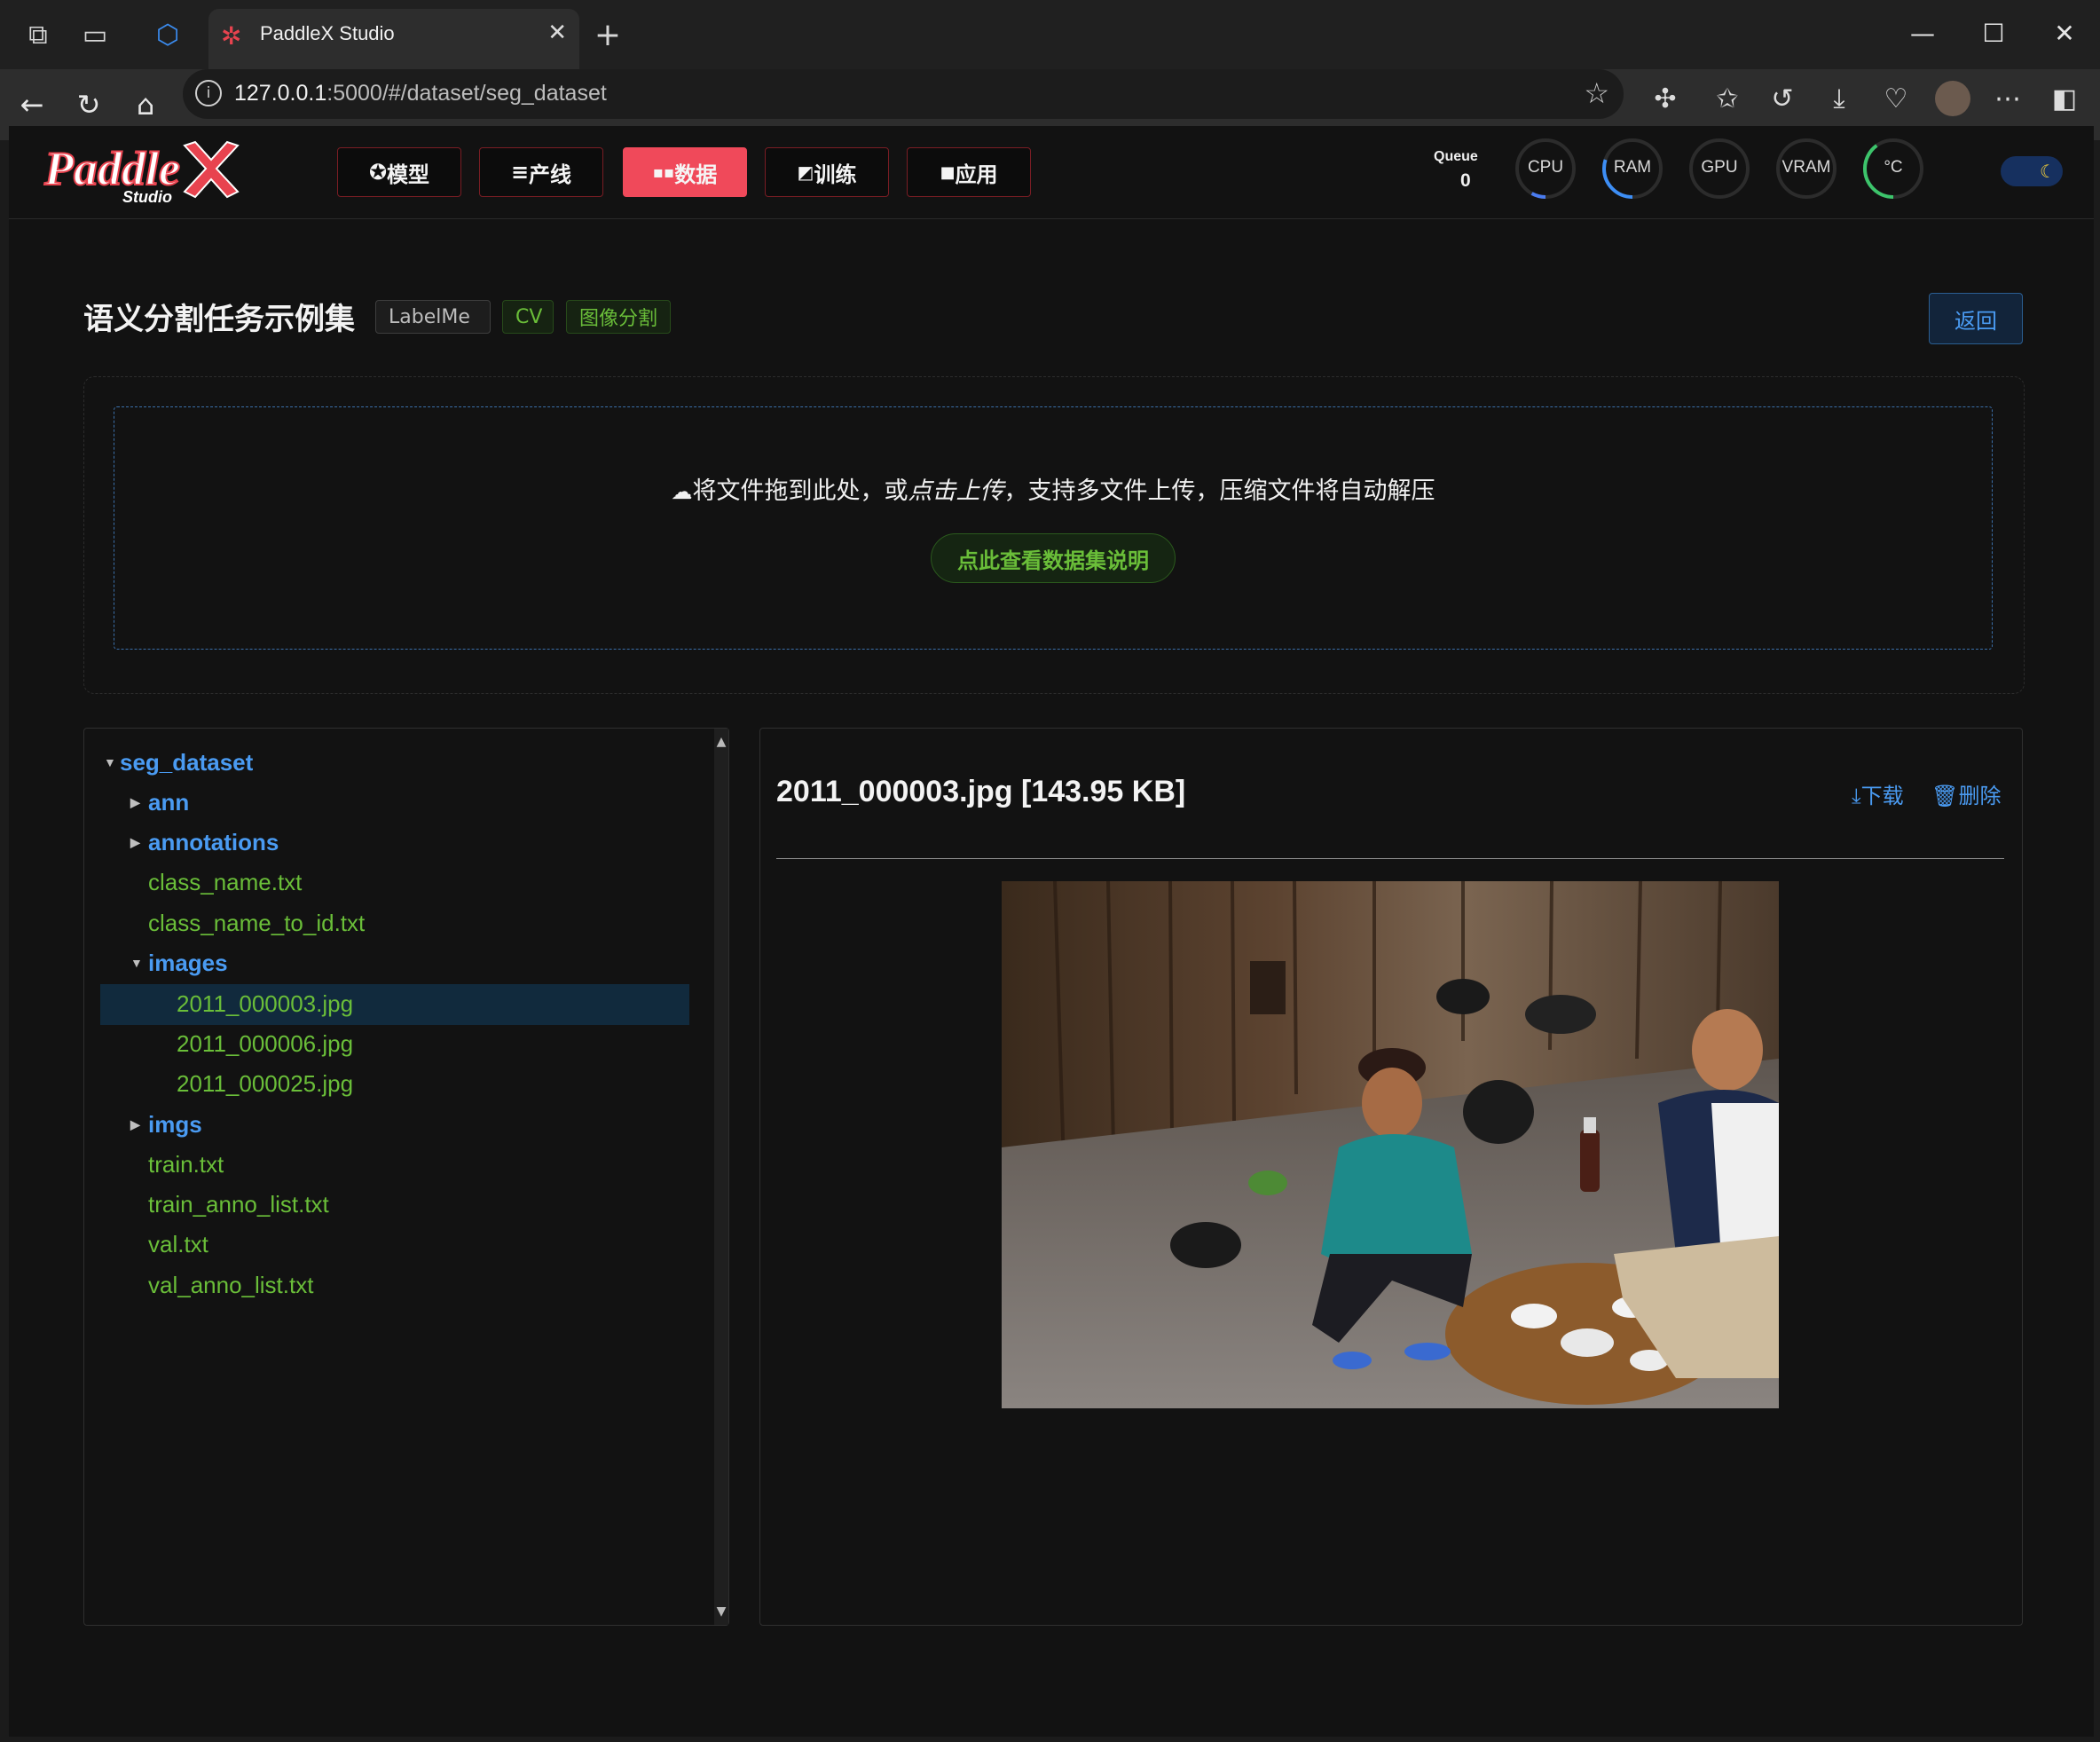 The width and height of the screenshot is (2100, 1742). Describe the element at coordinates (528, 317) in the screenshot. I see `domain-tag: CV` at that location.